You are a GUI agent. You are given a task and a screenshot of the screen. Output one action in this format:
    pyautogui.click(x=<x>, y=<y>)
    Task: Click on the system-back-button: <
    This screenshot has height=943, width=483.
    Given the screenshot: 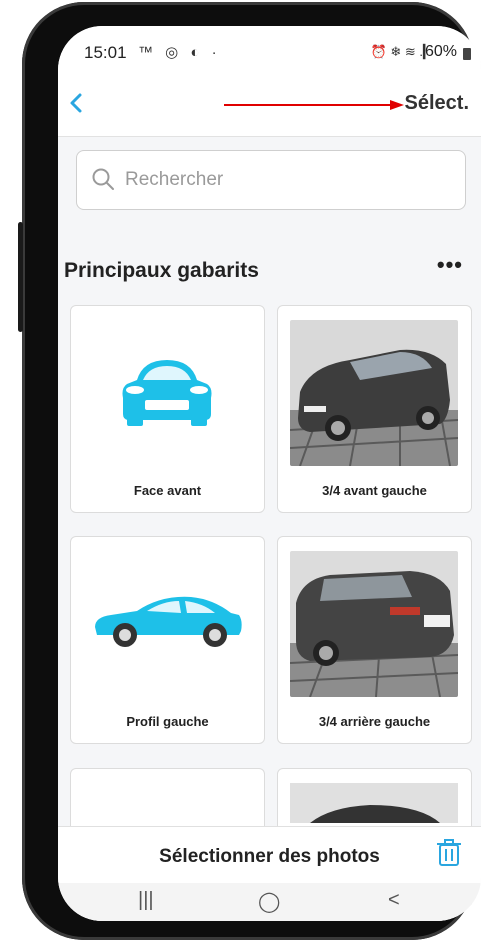 What is the action you would take?
    pyautogui.click(x=394, y=900)
    